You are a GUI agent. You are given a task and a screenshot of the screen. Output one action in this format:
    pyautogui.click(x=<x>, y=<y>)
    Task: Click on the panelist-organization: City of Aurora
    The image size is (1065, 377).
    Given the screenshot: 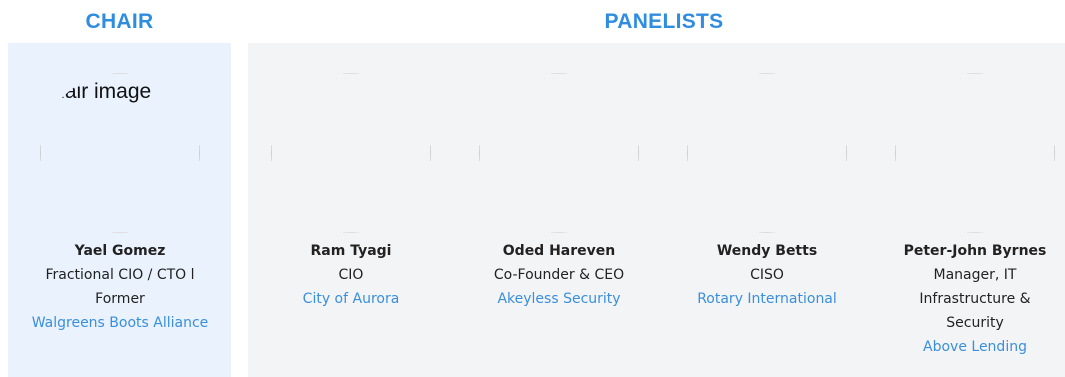 What is the action you would take?
    pyautogui.click(x=351, y=299)
    